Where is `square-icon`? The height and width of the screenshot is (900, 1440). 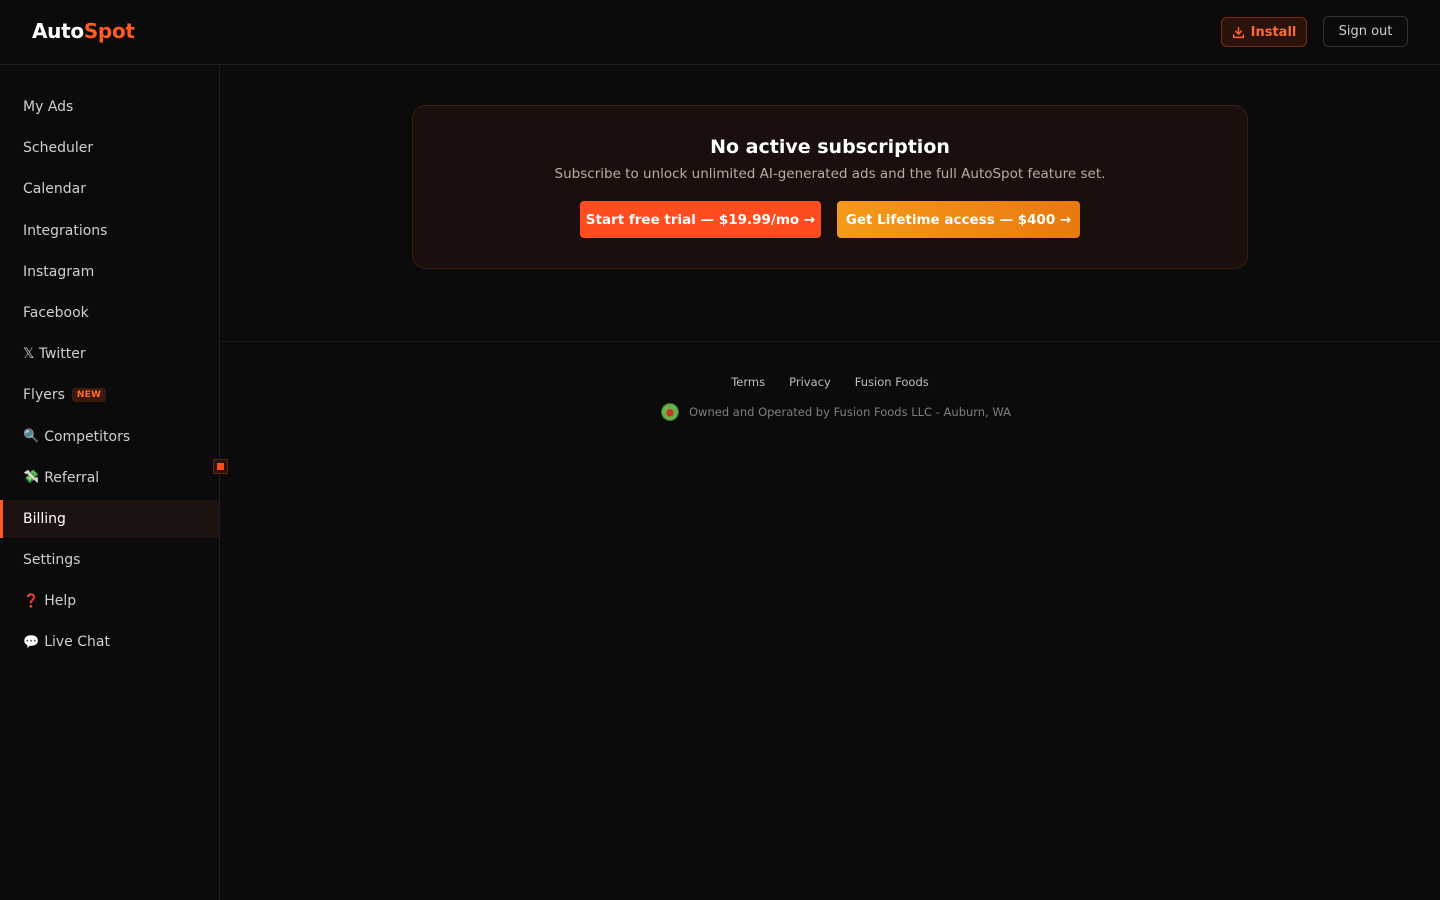 square-icon is located at coordinates (220, 466).